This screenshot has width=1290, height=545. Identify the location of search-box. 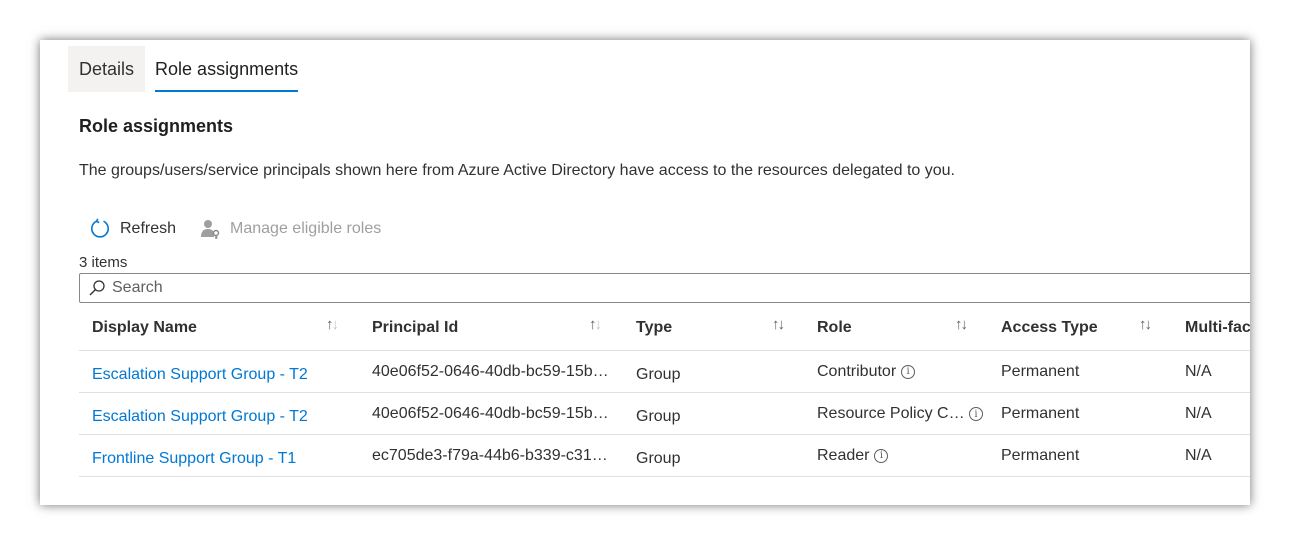
(664, 288).